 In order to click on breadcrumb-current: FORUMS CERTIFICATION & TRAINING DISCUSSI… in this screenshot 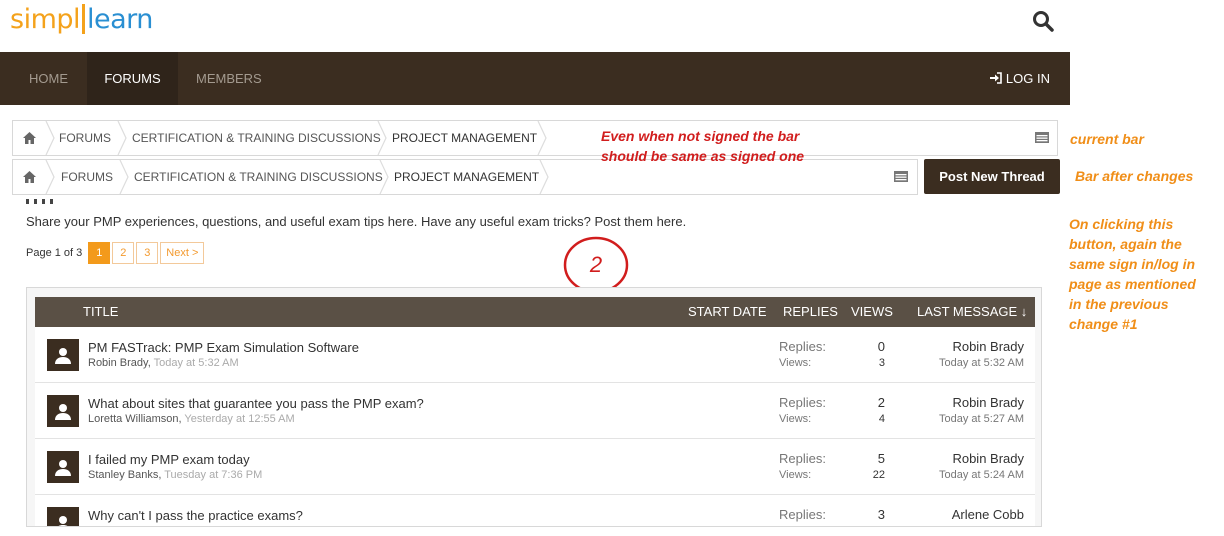, I will do `click(535, 138)`.